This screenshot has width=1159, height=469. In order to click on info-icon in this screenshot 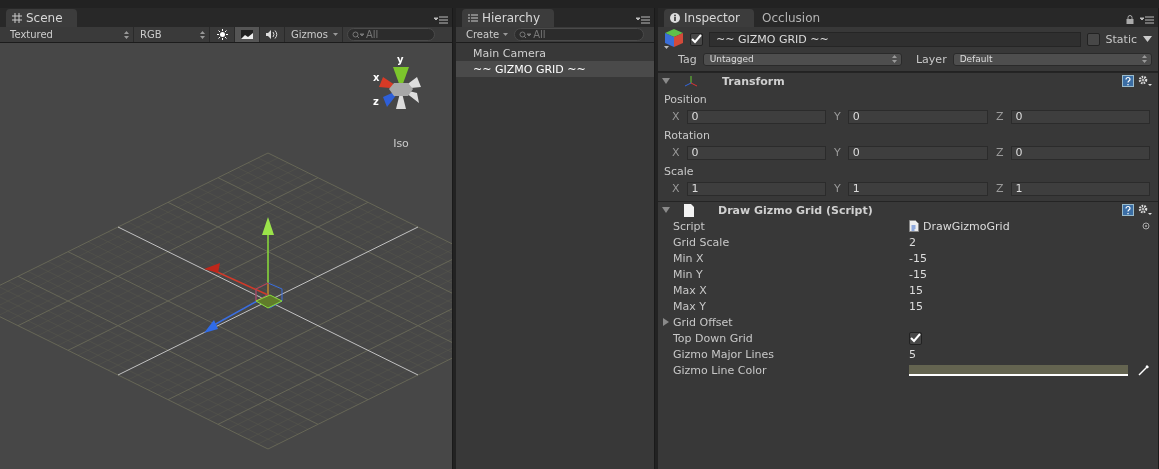, I will do `click(675, 18)`.